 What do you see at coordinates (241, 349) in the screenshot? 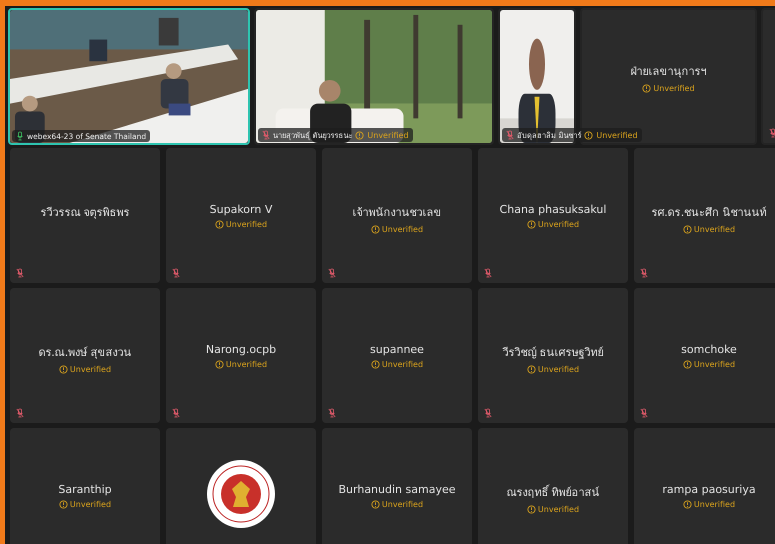
I see `participant-name: Narong.ocpb` at bounding box center [241, 349].